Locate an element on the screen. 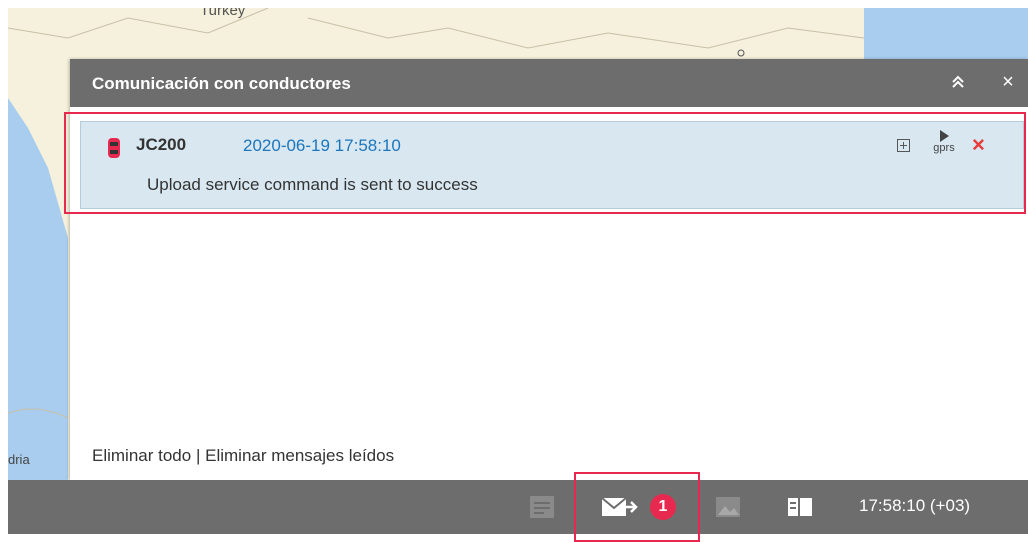 This screenshot has width=1028, height=542. layout-panel-icon is located at coordinates (800, 507).